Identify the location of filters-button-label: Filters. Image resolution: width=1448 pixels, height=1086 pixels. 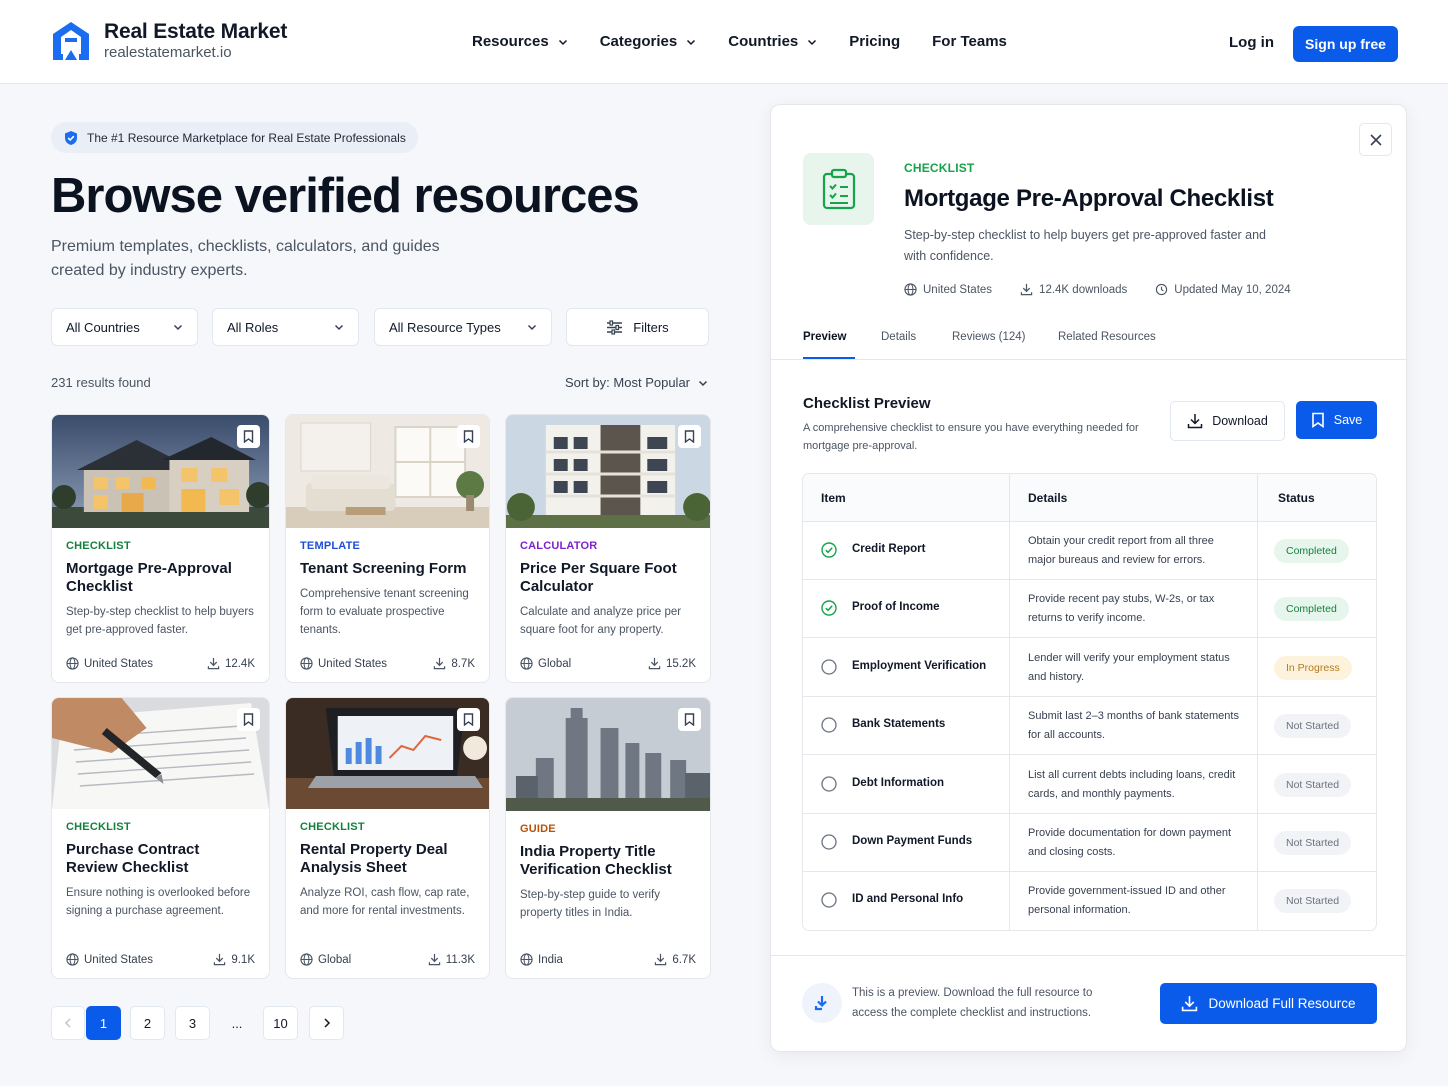
(651, 327).